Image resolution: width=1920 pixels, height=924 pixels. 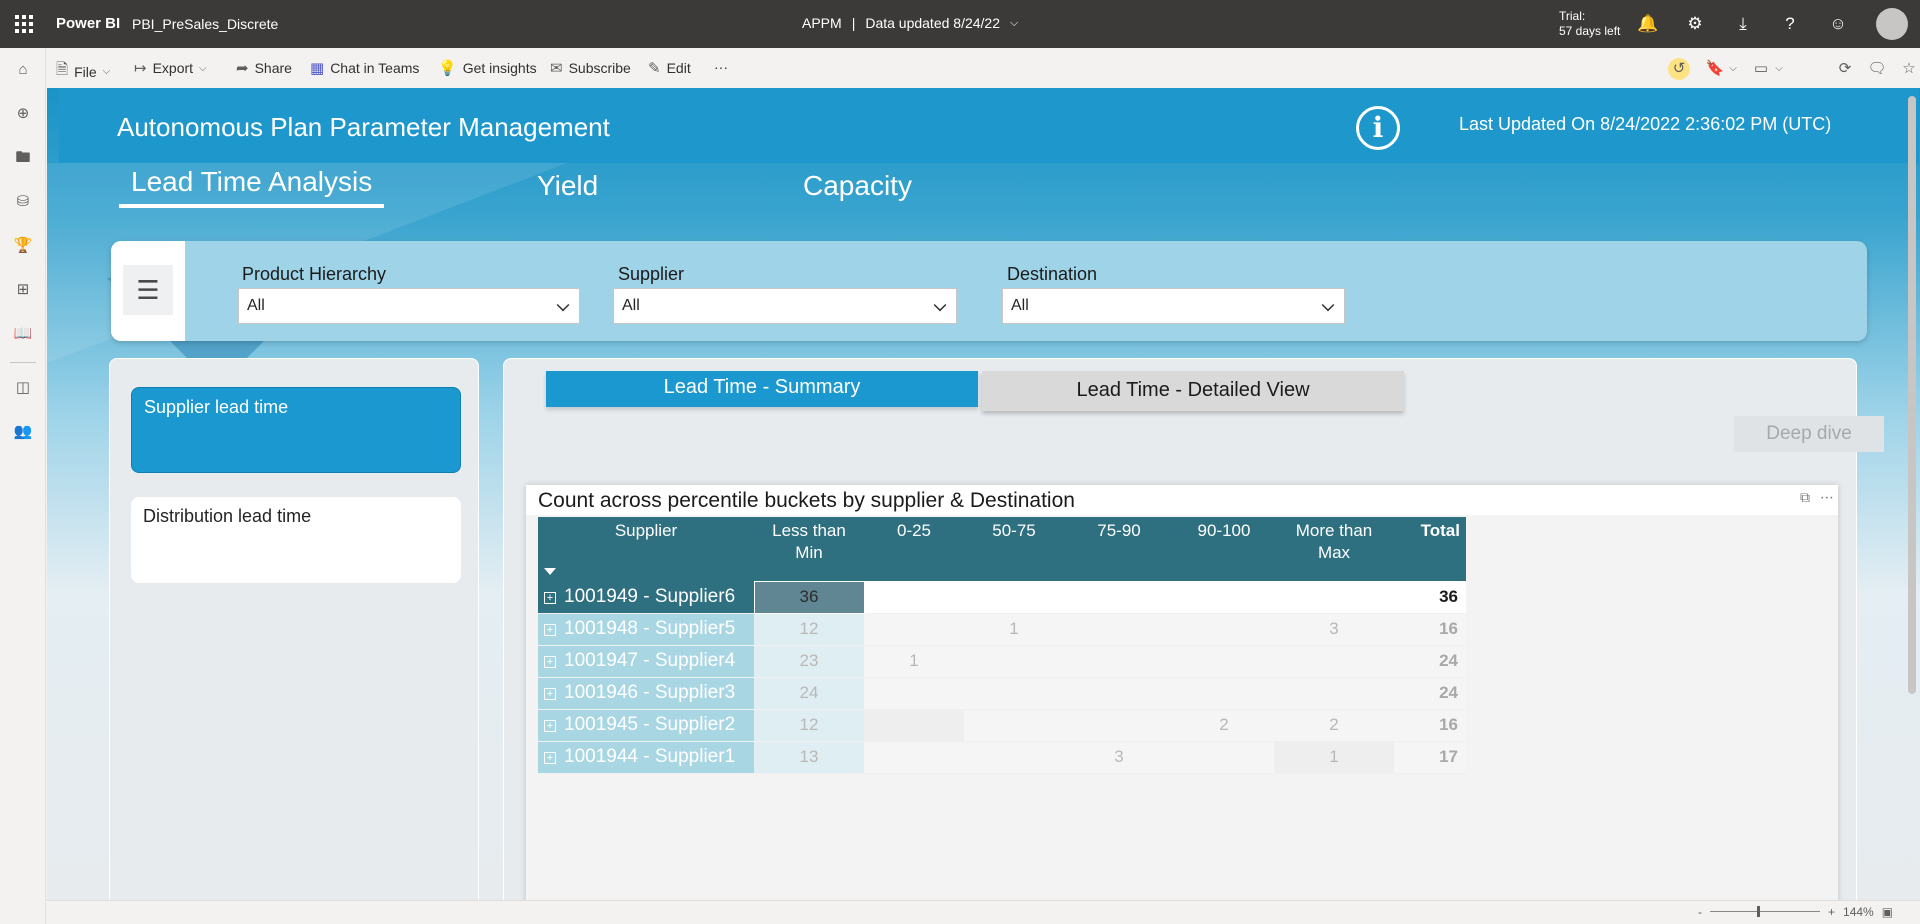 What do you see at coordinates (23, 114) in the screenshot?
I see `create-icon: ⊕` at bounding box center [23, 114].